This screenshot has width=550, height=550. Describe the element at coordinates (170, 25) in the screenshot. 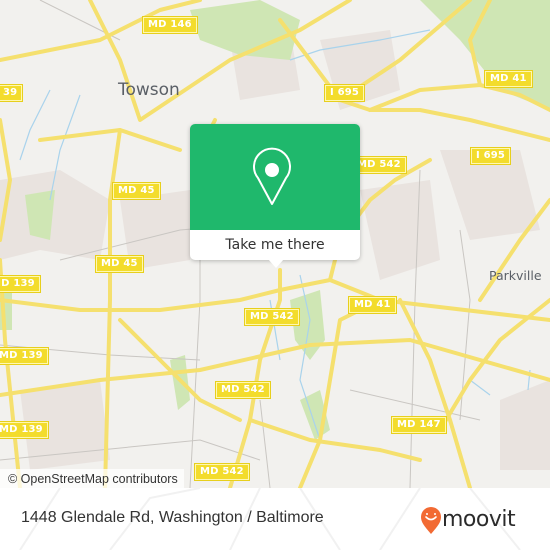

I see `route-shield: MD 146` at that location.